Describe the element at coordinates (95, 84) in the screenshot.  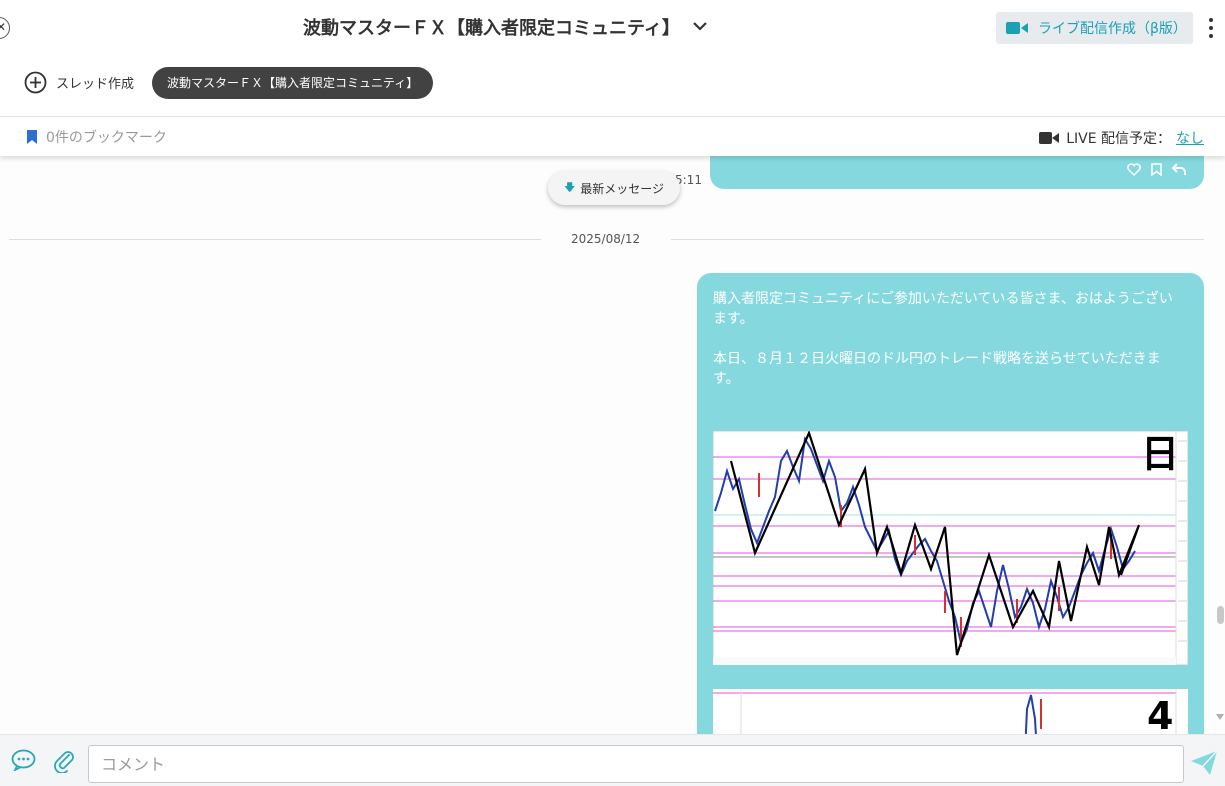
I see `create-thread-label: スレッド作成` at that location.